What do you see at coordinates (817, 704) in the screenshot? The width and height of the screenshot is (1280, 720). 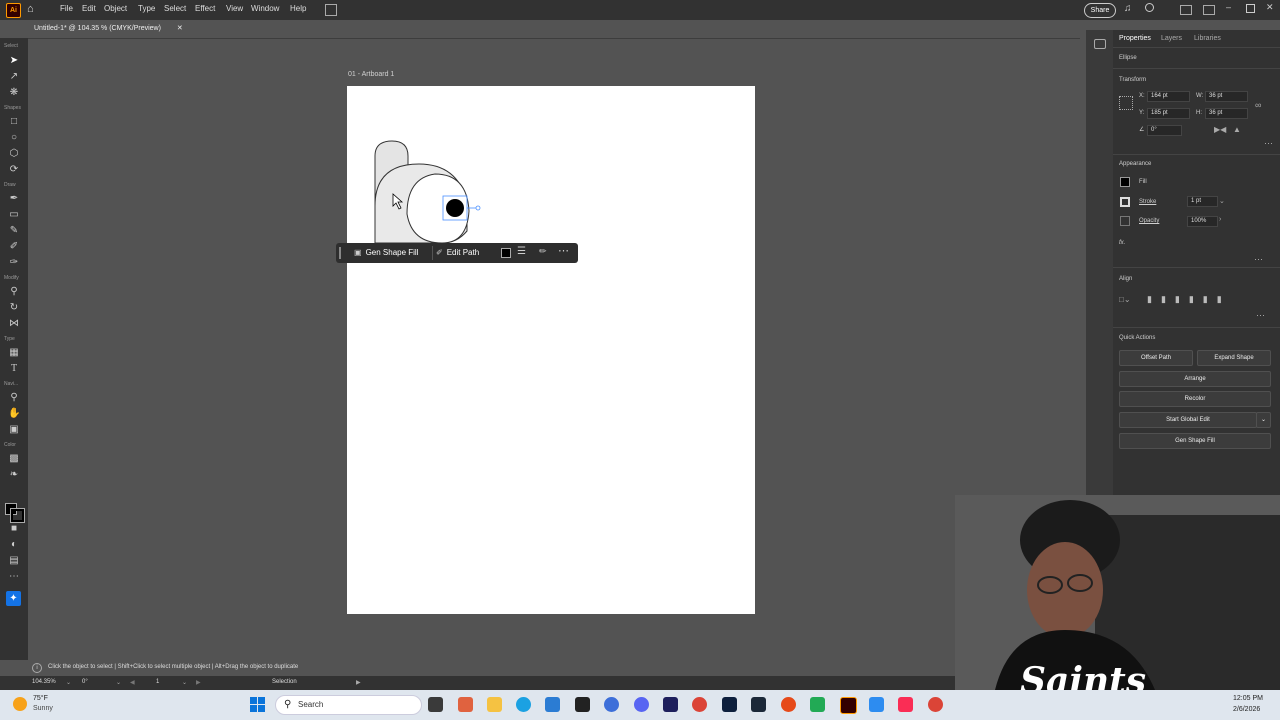 I see `xbox-icon` at bounding box center [817, 704].